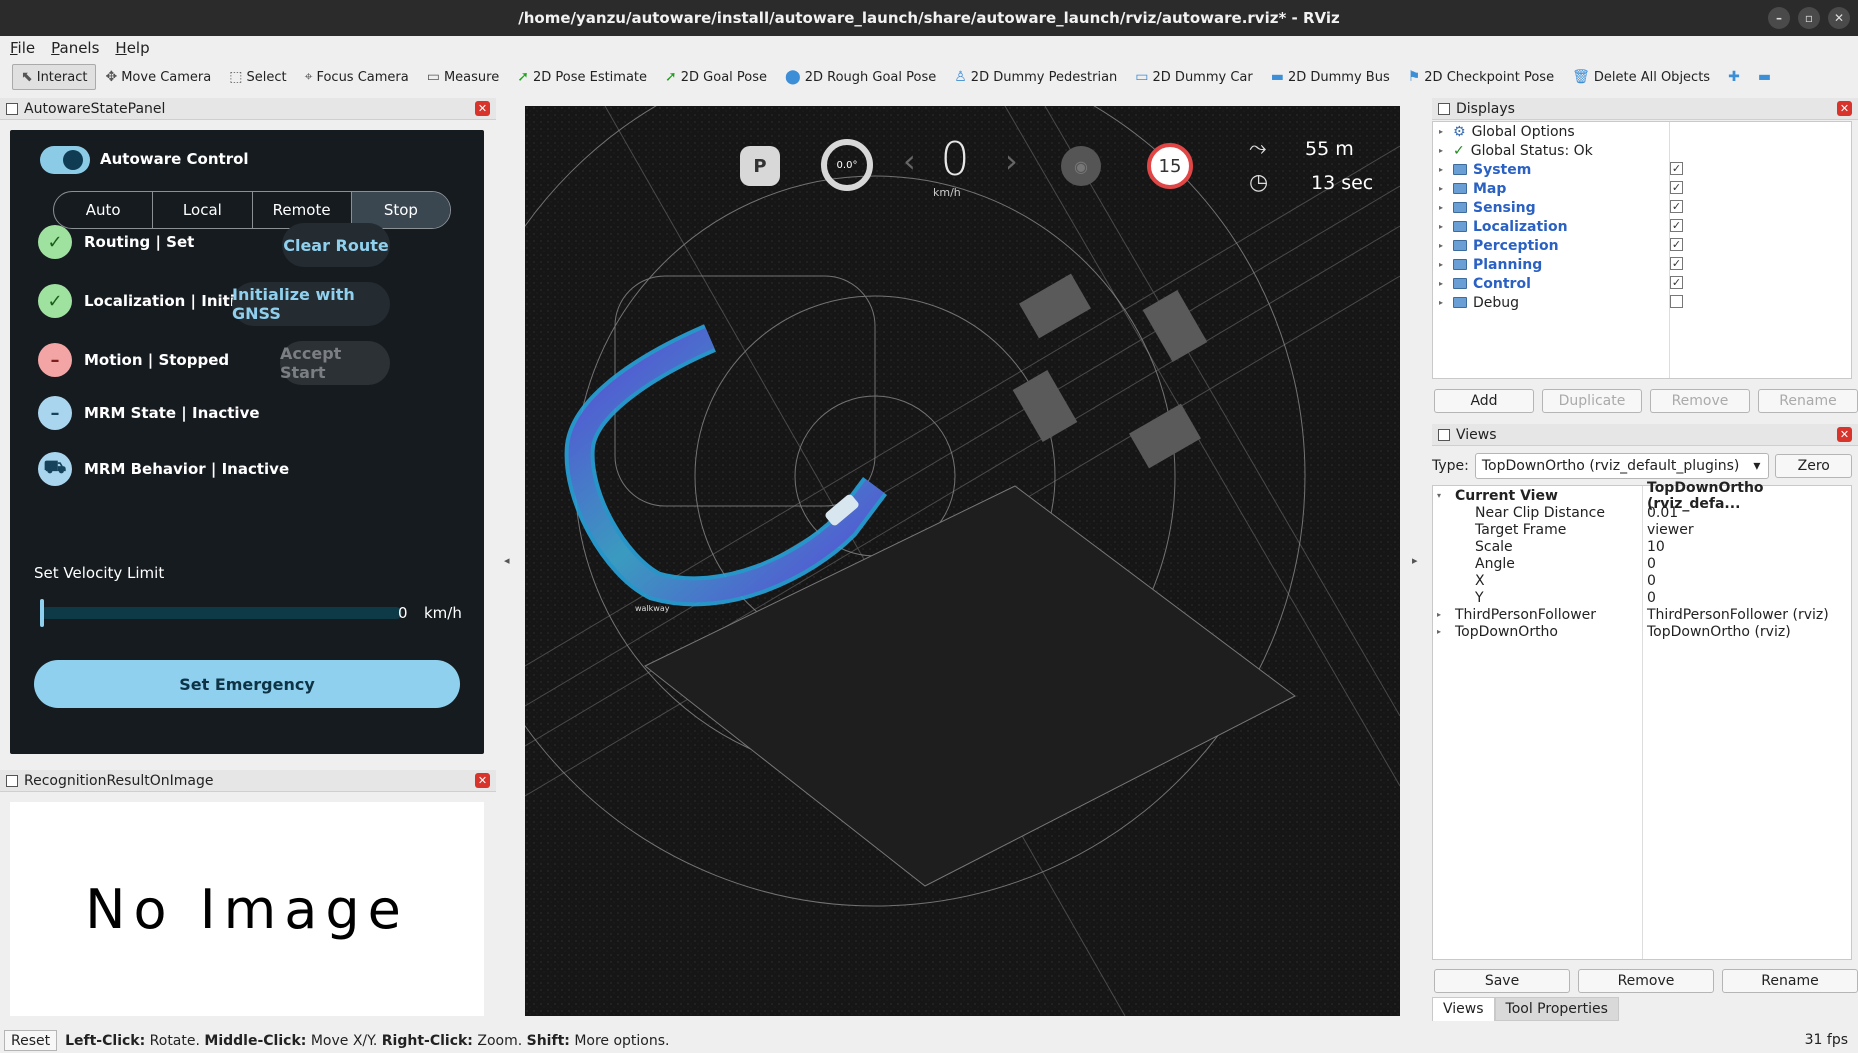 Image resolution: width=1858 pixels, height=1053 pixels. What do you see at coordinates (671, 77) in the screenshot?
I see `green-arrow-icon: ➚` at bounding box center [671, 77].